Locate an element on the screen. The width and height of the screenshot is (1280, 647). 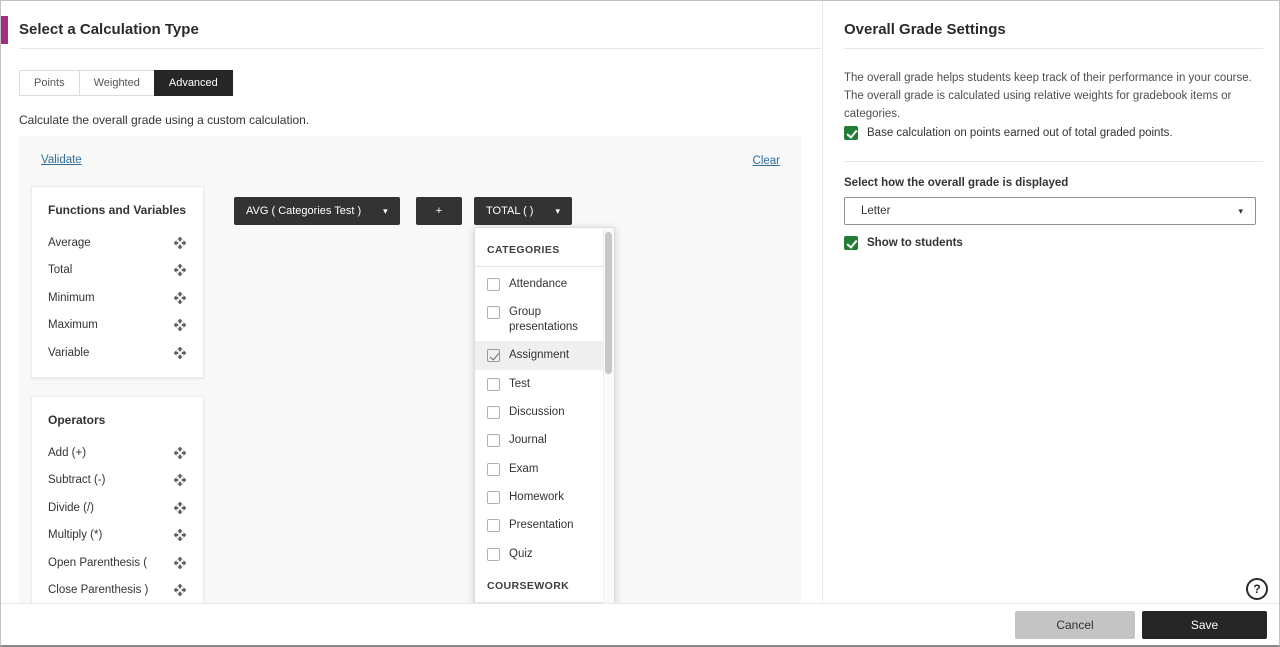
chip-label: TOTAL ( ) is located at coordinates (510, 211).